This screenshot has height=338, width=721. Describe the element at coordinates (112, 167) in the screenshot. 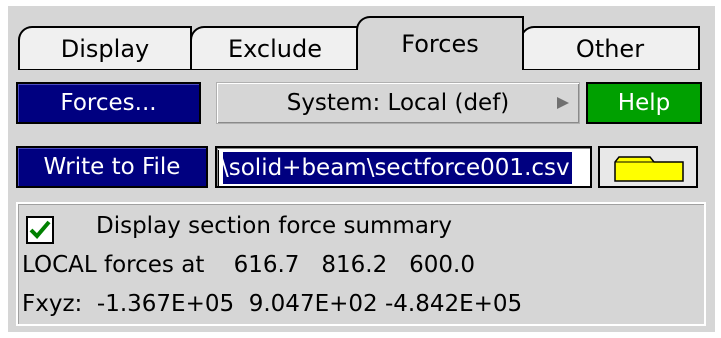

I see `write-to-file-button: Write to File` at that location.